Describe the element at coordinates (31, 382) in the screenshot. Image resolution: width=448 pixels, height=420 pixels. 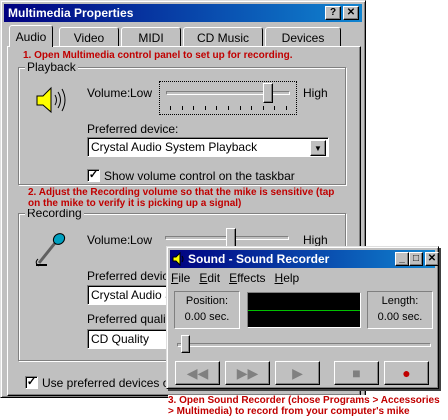
I see `use-preferred-checkbox: ✓` at that location.